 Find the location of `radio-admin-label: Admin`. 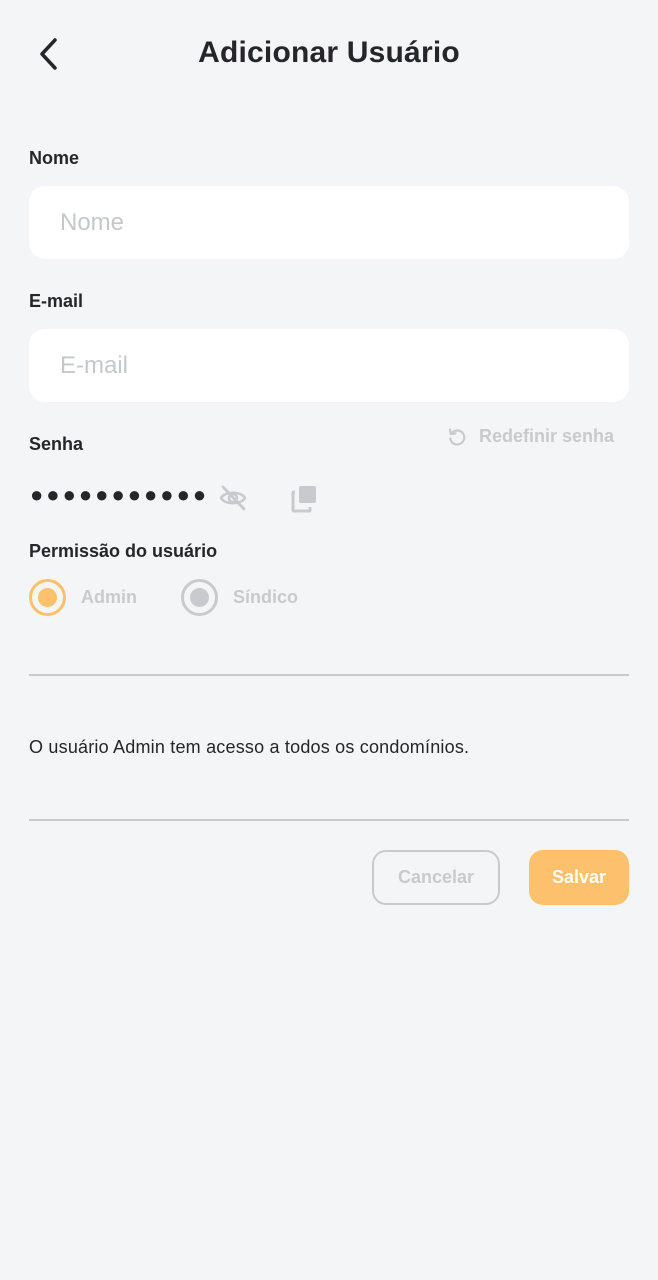

radio-admin-label: Admin is located at coordinates (109, 597).